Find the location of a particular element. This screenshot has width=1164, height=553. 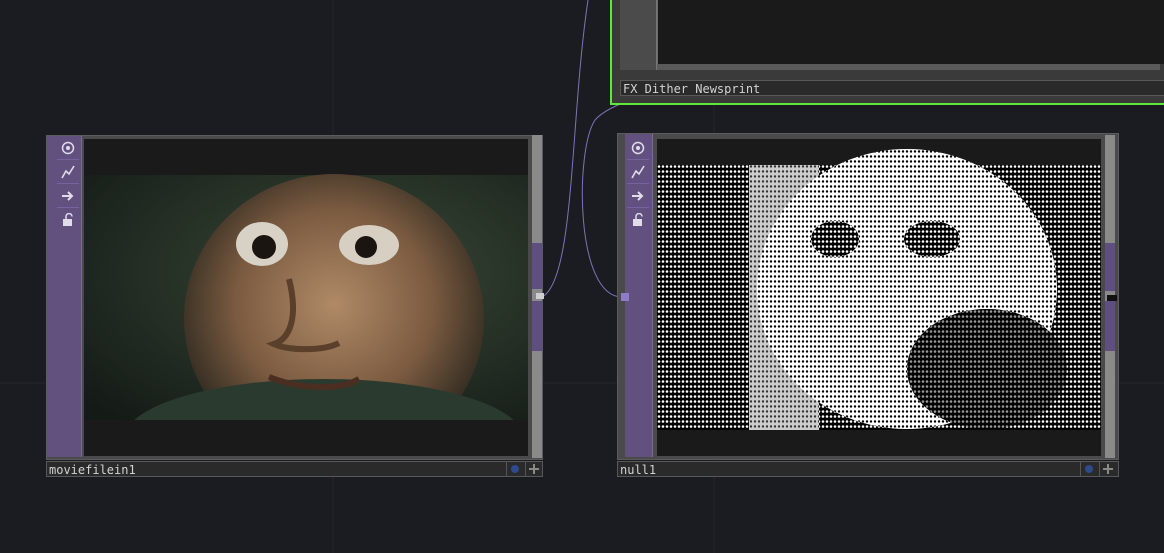

fx-node-sidebar is located at coordinates (638, 35).